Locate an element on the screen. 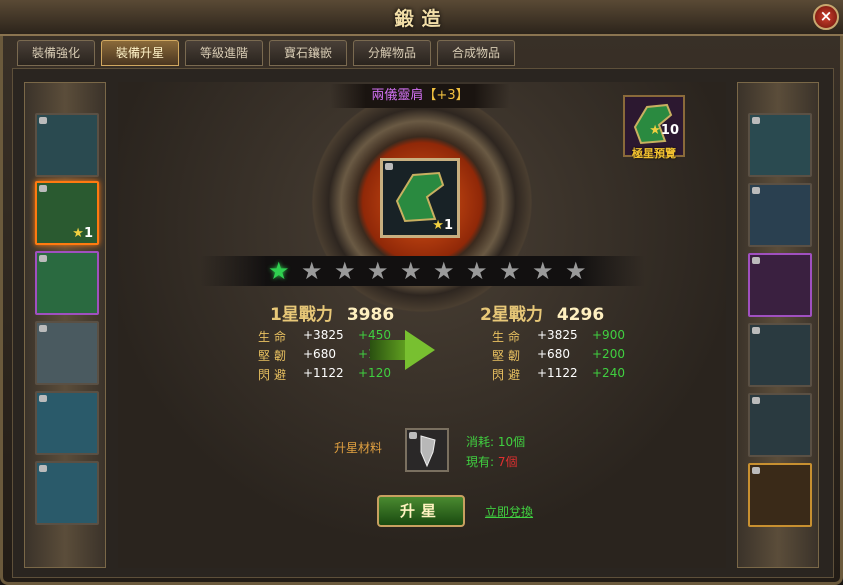 Image resolution: width=843 pixels, height=585 pixels. equip-slot-ring is located at coordinates (780, 355).